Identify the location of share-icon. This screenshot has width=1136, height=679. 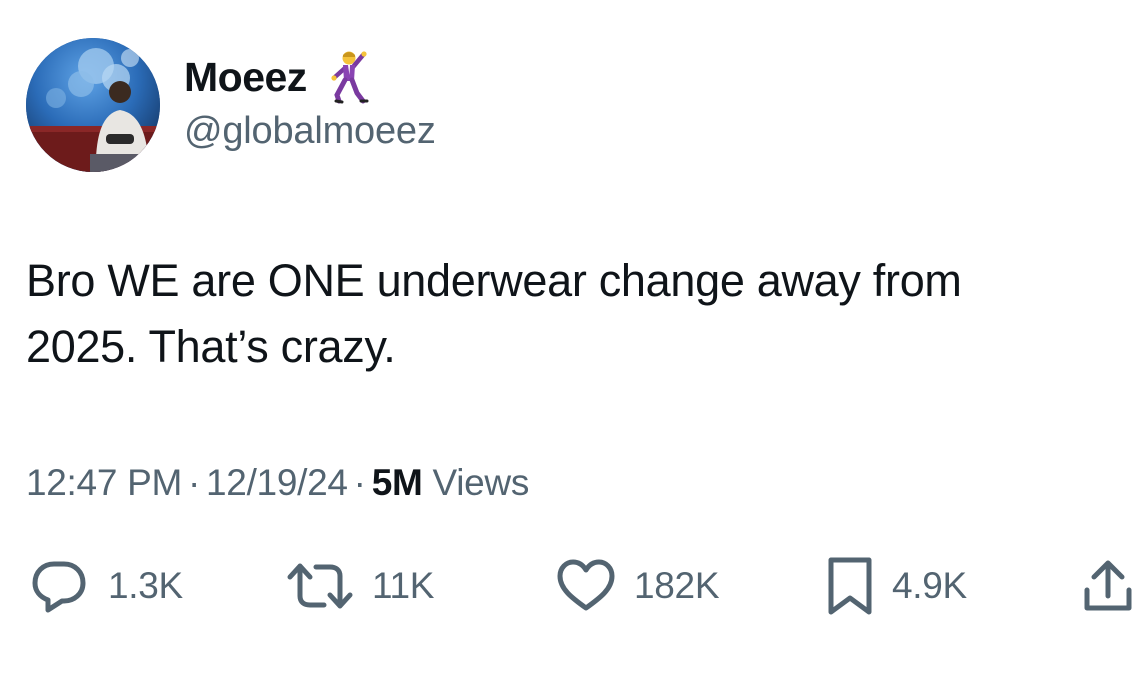
(1108, 585).